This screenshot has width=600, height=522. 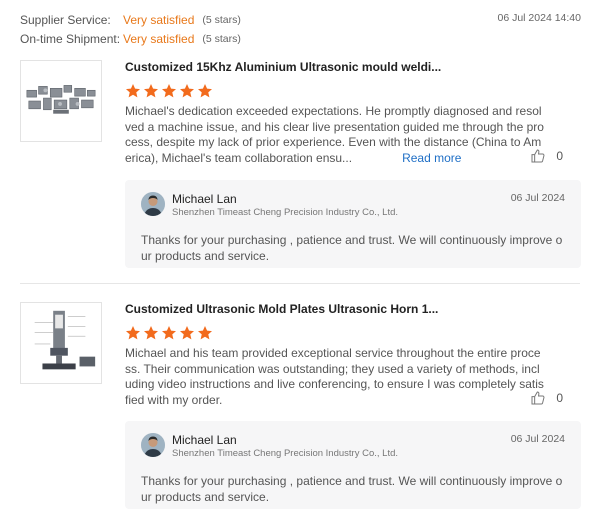 I want to click on supplier-service-label: Supplier Service:, so click(x=65, y=19).